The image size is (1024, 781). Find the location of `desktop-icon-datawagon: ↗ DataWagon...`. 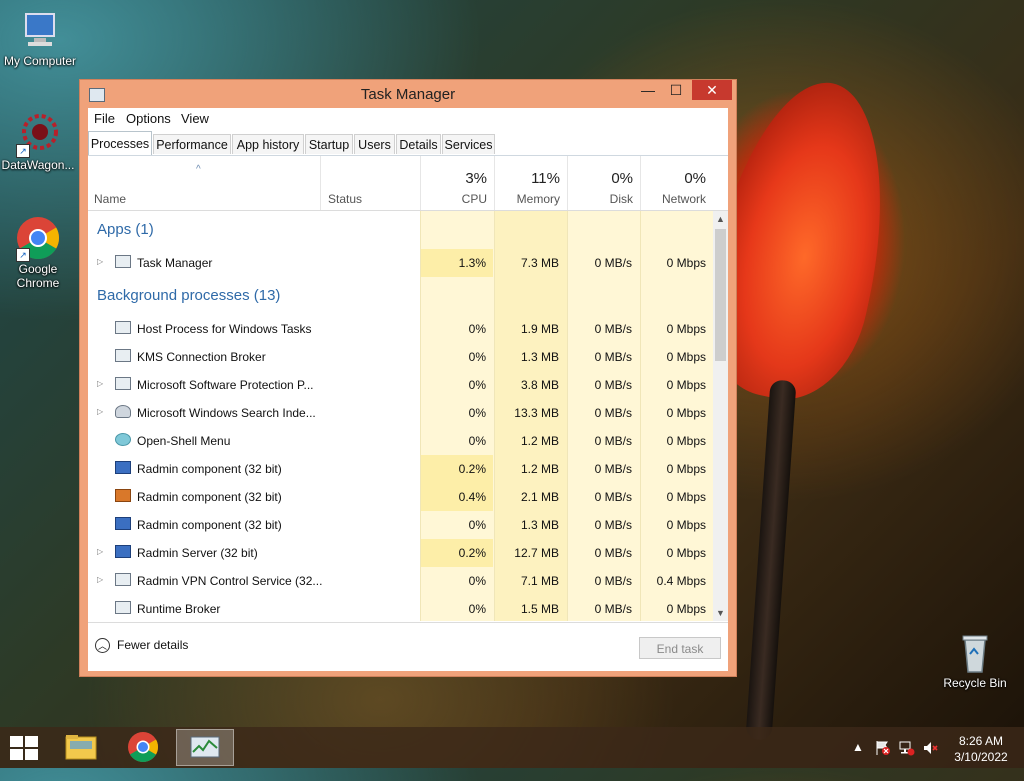

desktop-icon-datawagon: ↗ DataWagon... is located at coordinates (39, 142).